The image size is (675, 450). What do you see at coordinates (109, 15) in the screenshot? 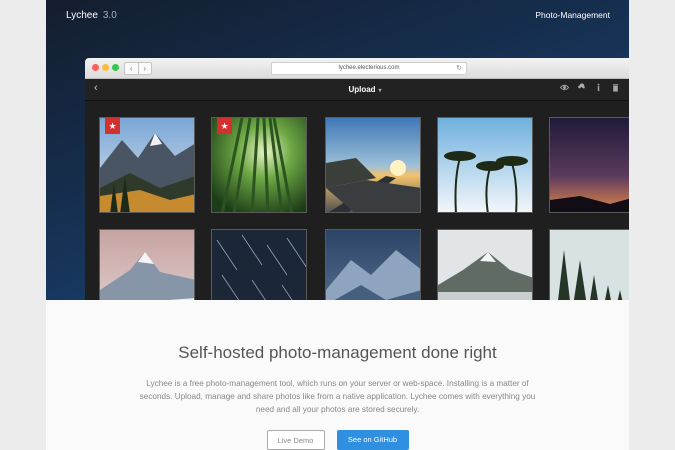
I see `version-label: 3.0` at bounding box center [109, 15].